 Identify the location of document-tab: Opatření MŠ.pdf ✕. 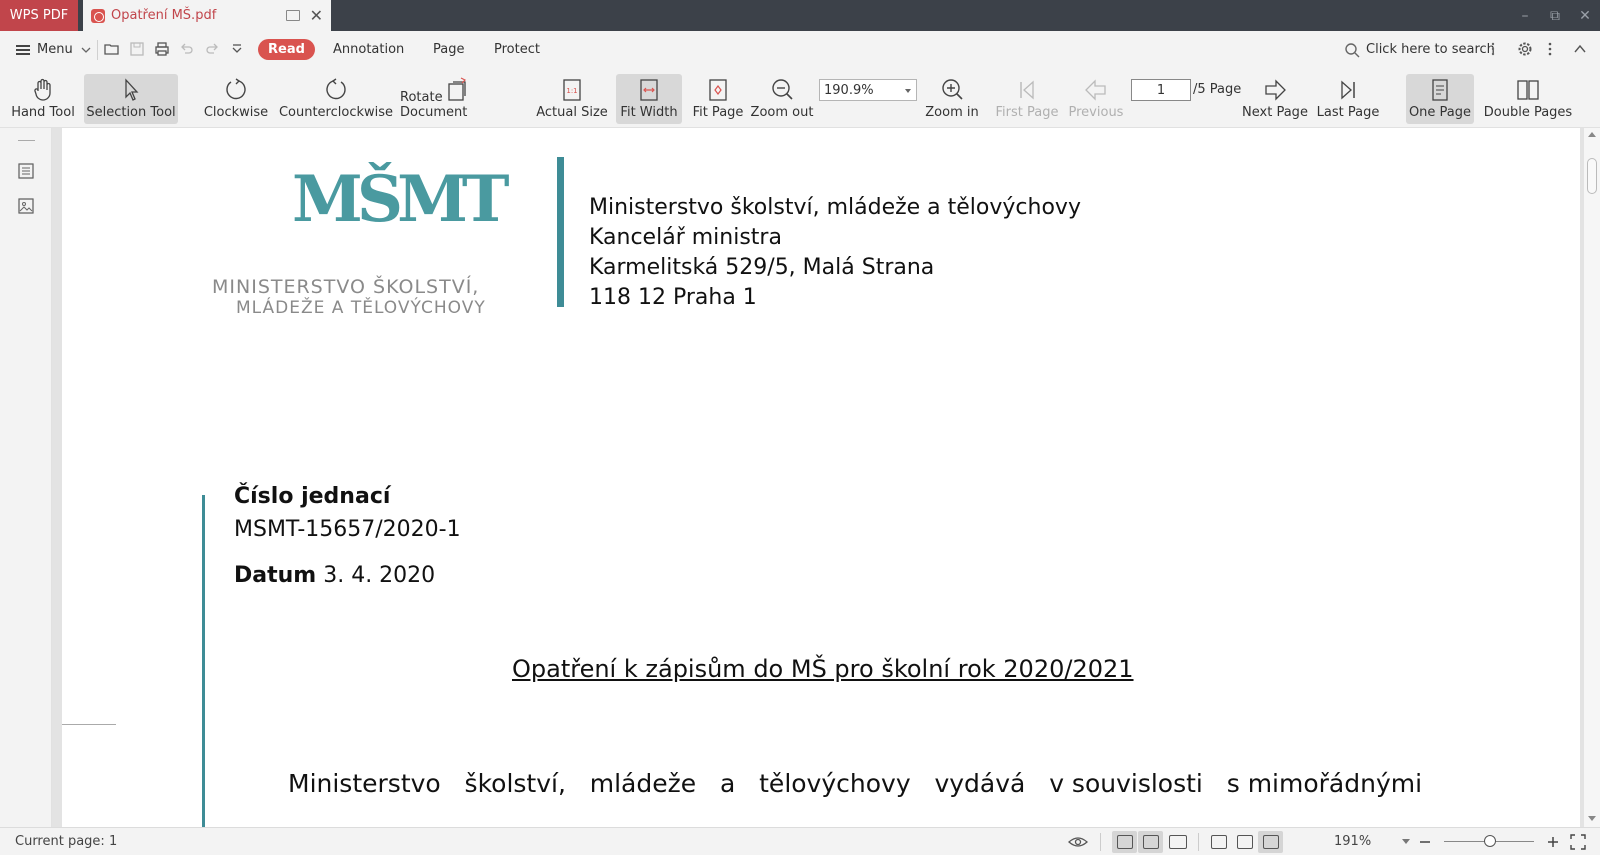
(207, 15).